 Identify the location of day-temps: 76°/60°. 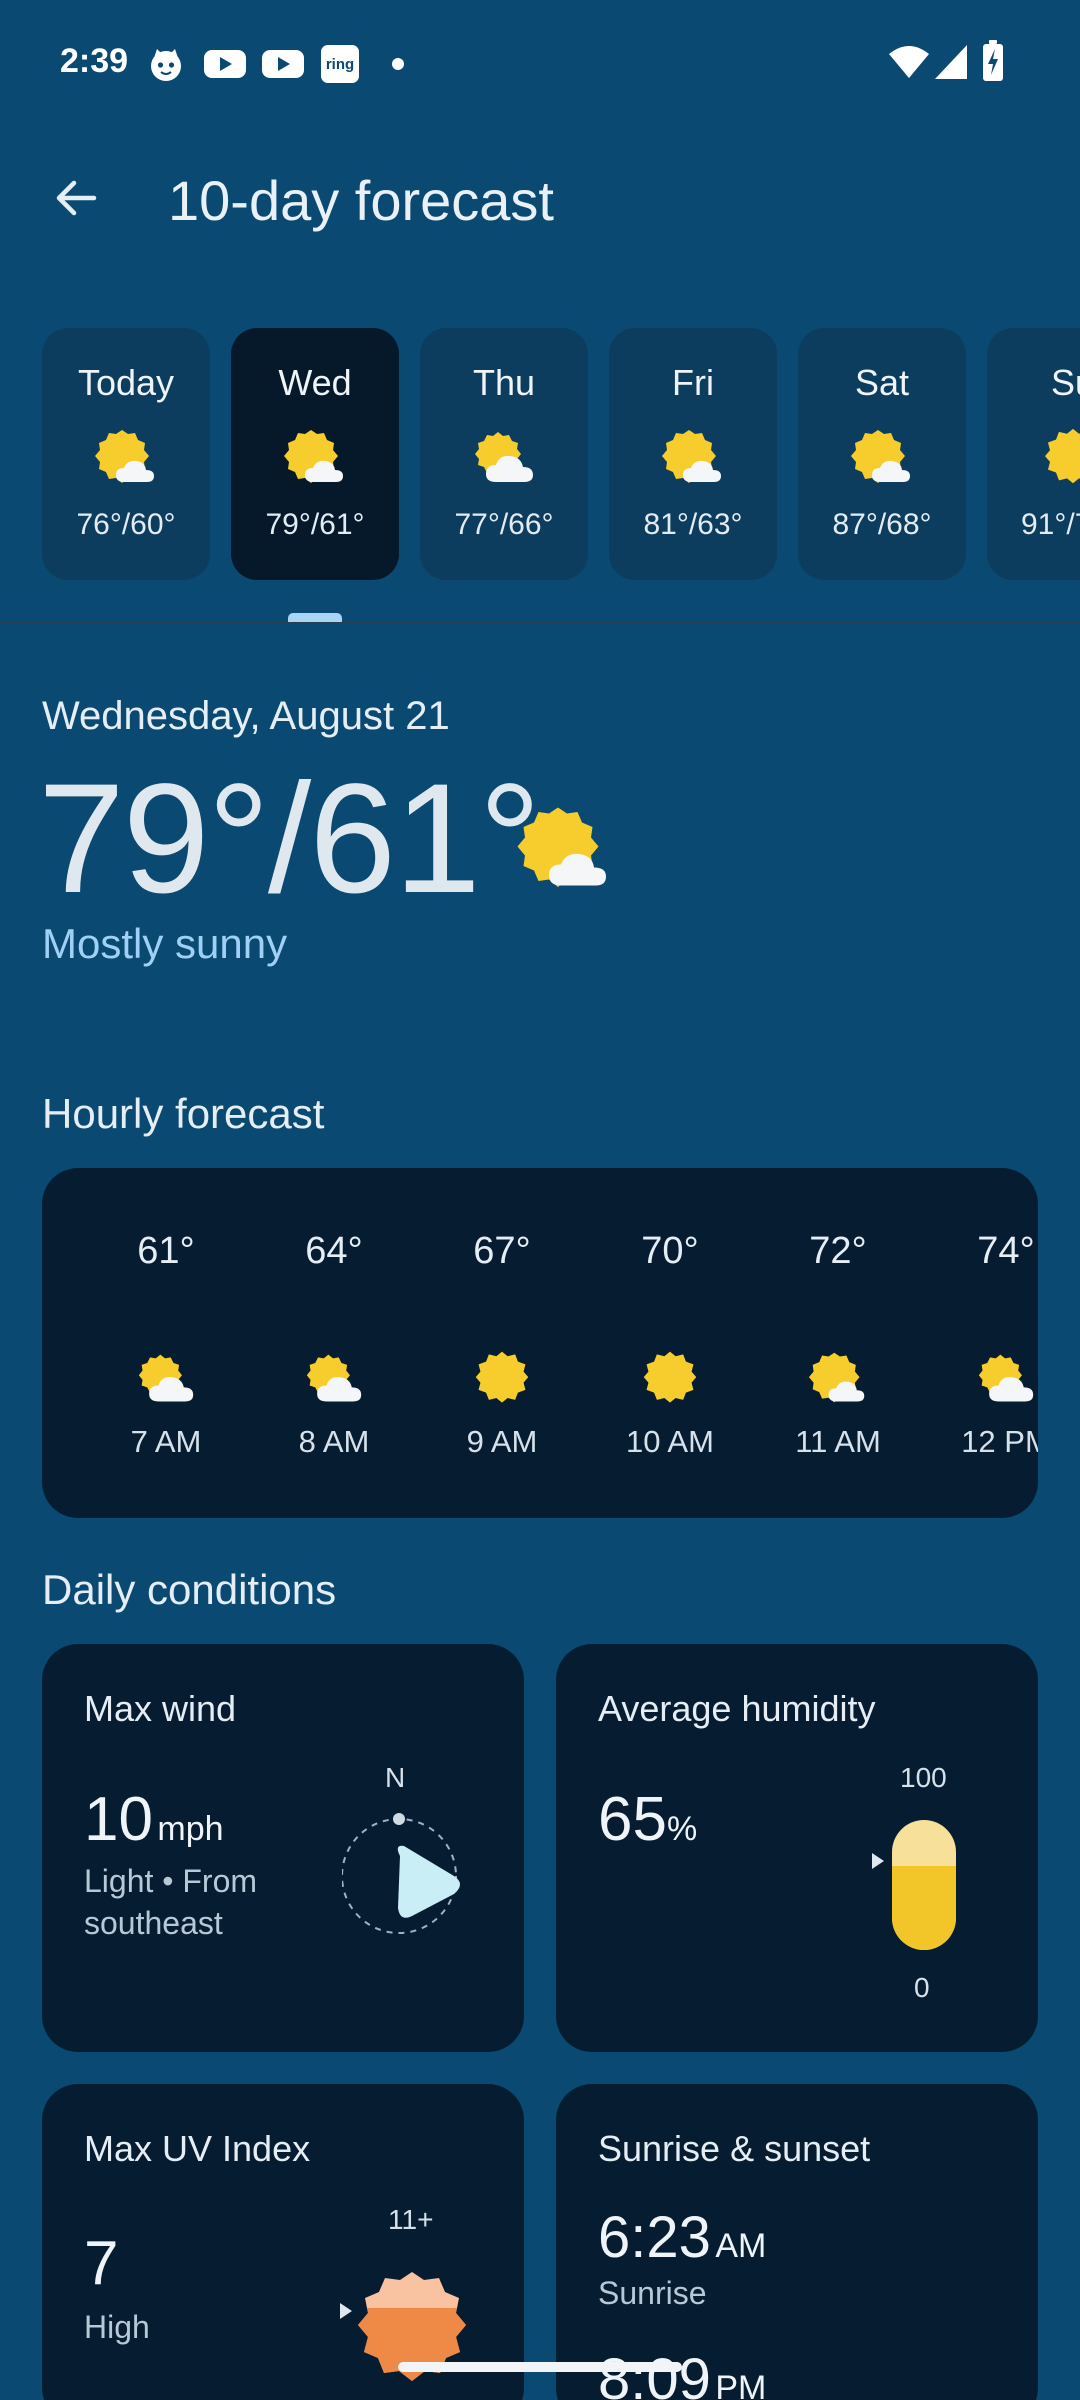
(126, 524).